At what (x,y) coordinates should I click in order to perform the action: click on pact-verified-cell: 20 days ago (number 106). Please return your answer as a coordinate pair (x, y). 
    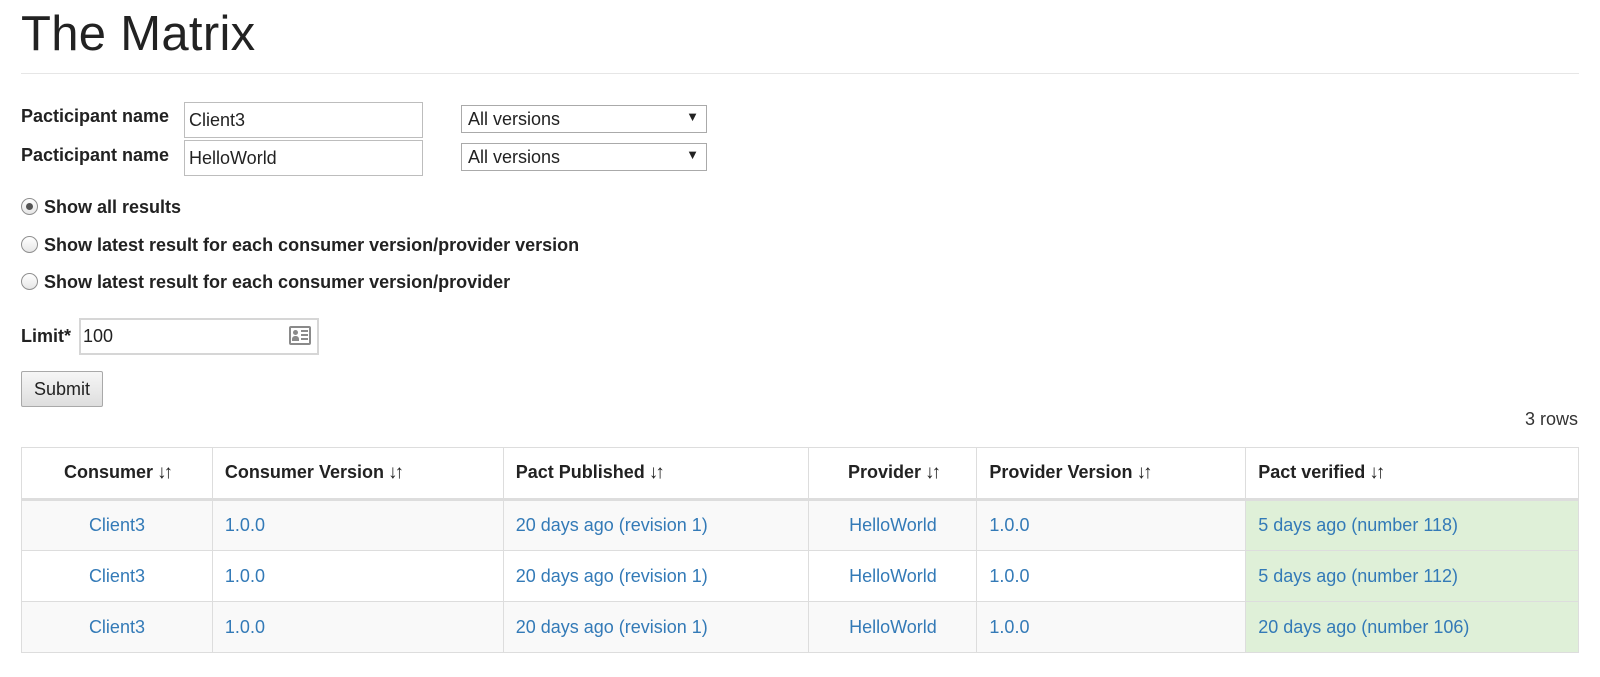
    Looking at the image, I should click on (1412, 627).